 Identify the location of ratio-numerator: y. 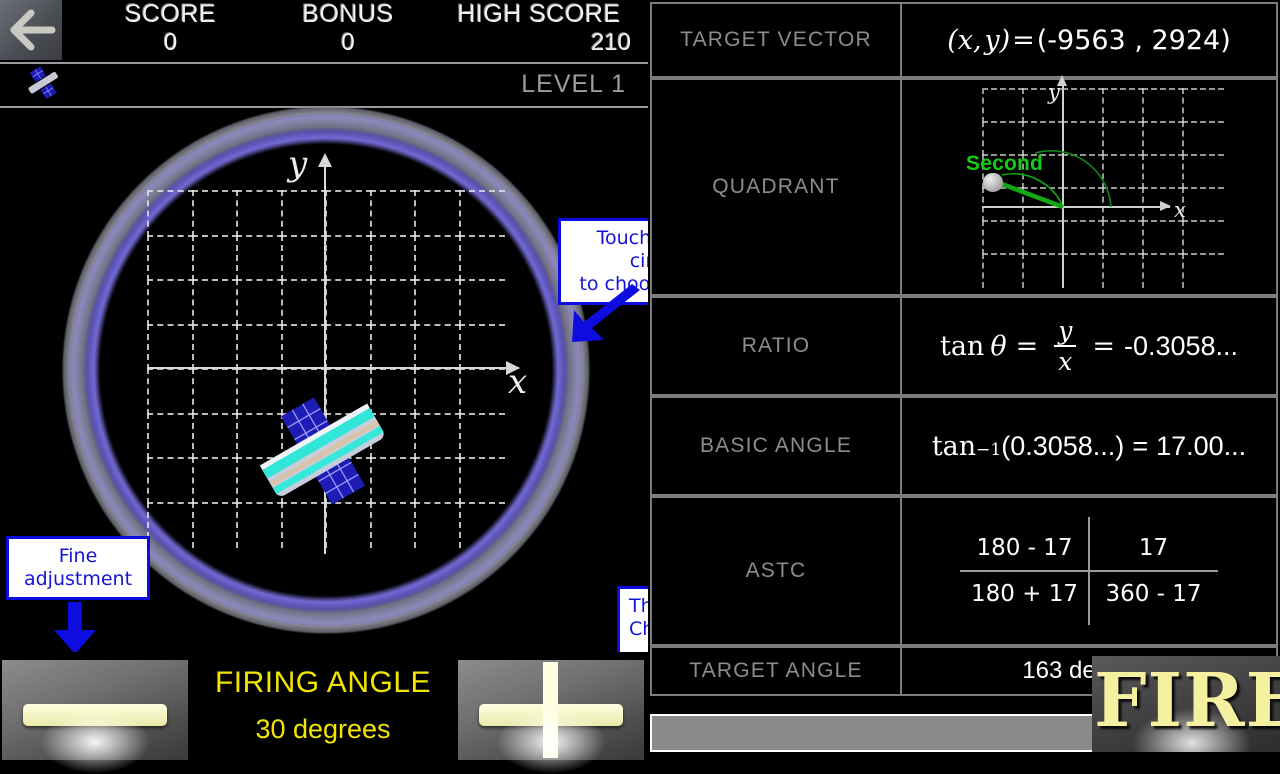
(1065, 330).